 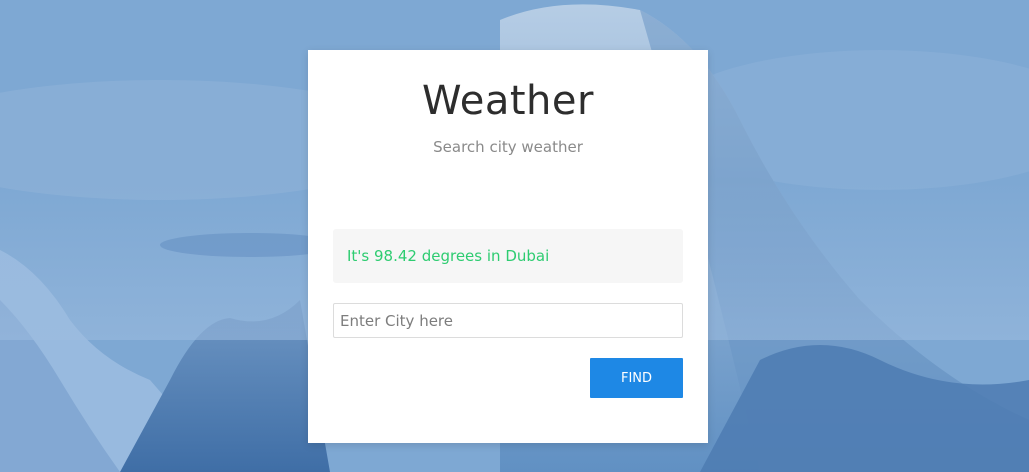 What do you see at coordinates (508, 101) in the screenshot?
I see `page-title: Weather` at bounding box center [508, 101].